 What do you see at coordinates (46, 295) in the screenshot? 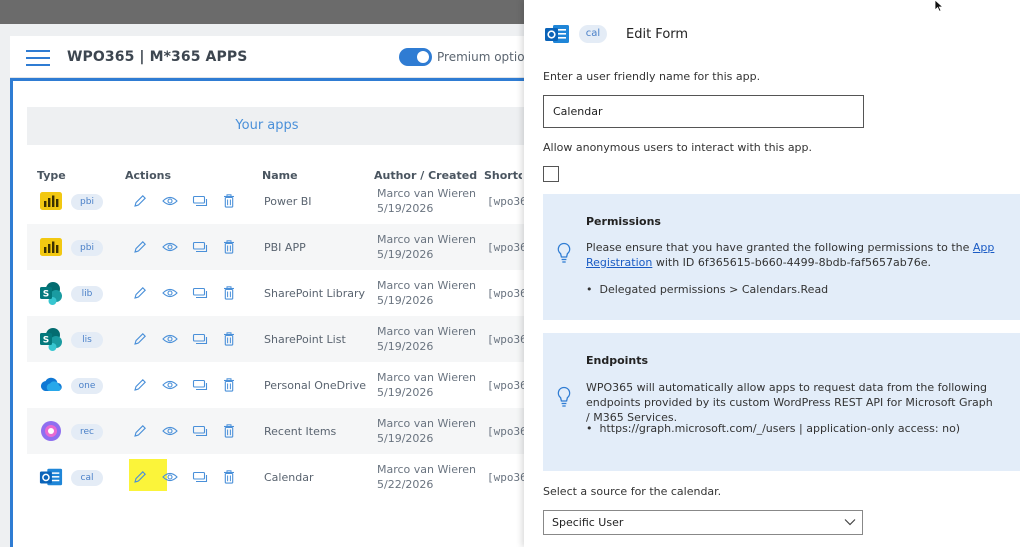
I see `svg-text: S` at bounding box center [46, 295].